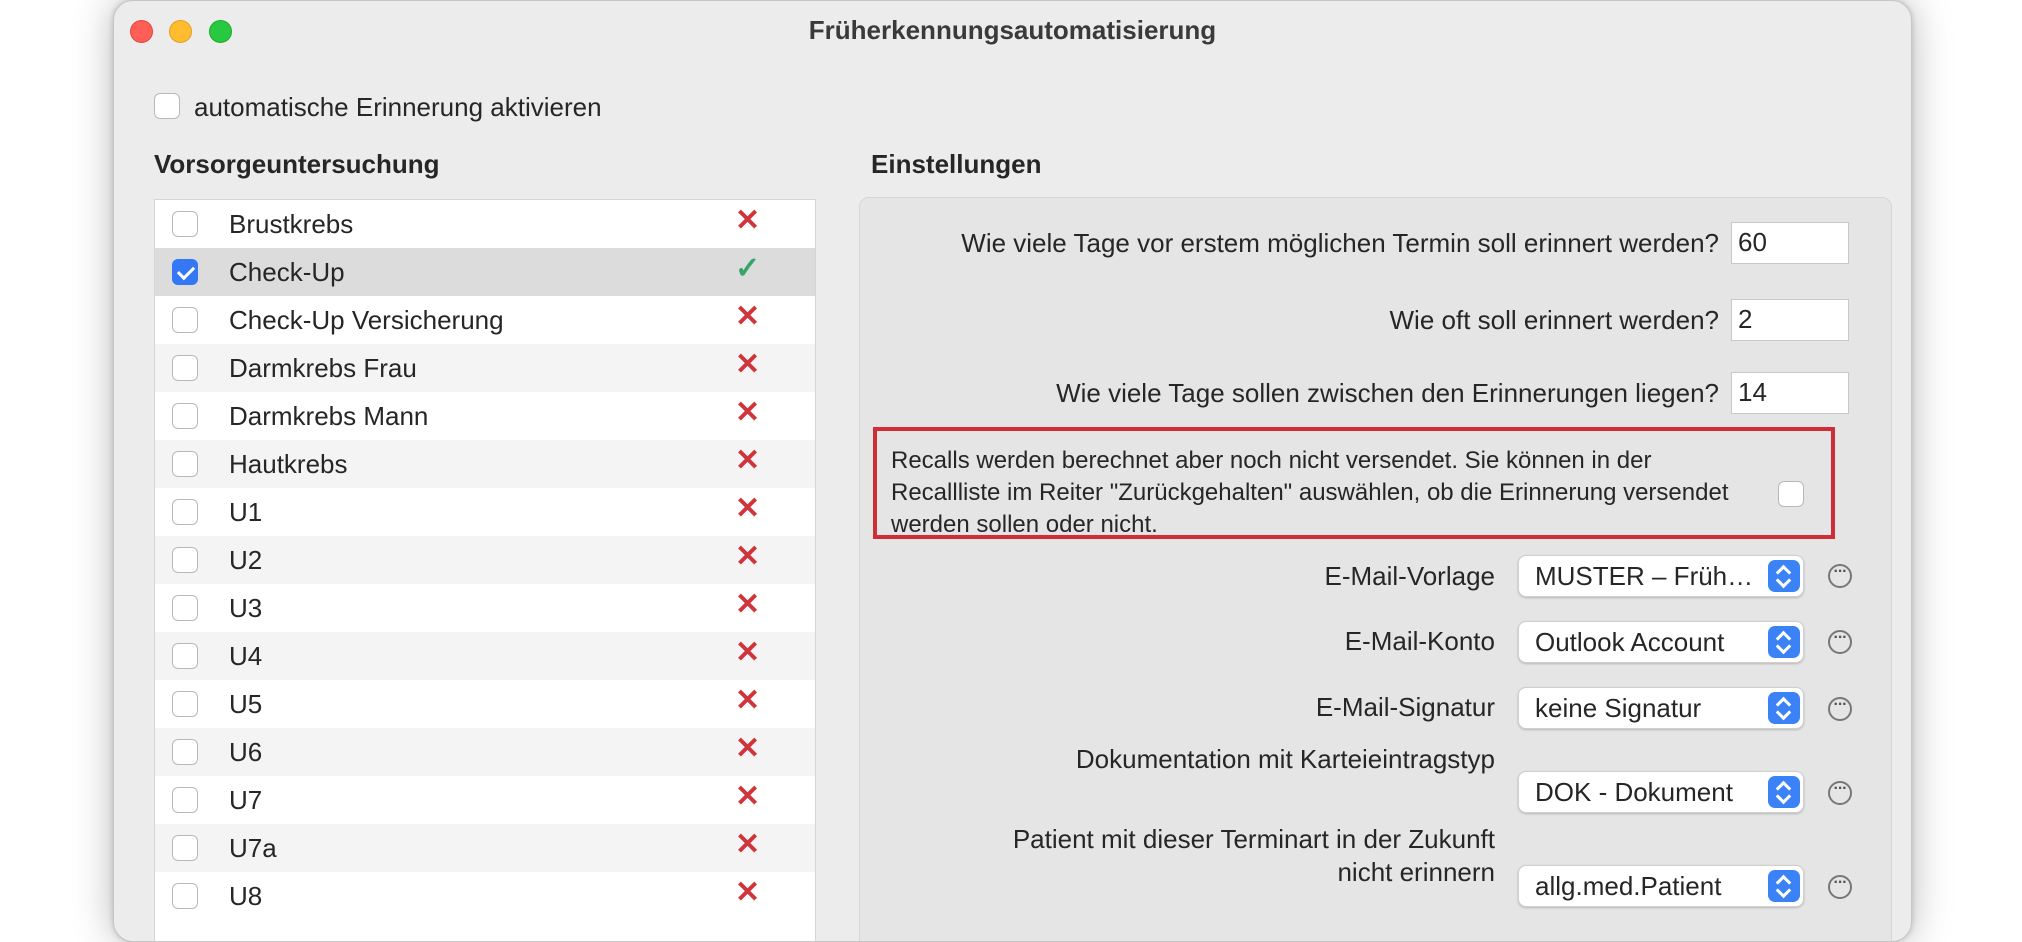 The width and height of the screenshot is (2022, 942). I want to click on documentation-select: DOK - Dokument, so click(1661, 792).